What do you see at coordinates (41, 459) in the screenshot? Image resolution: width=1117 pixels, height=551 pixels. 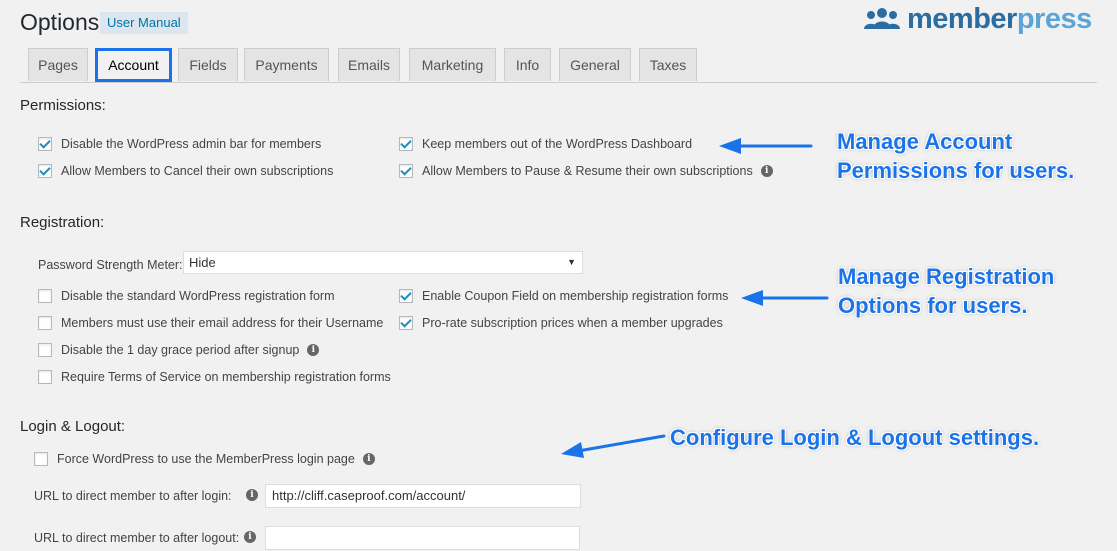 I see `checkbox-force-memberpress-login` at bounding box center [41, 459].